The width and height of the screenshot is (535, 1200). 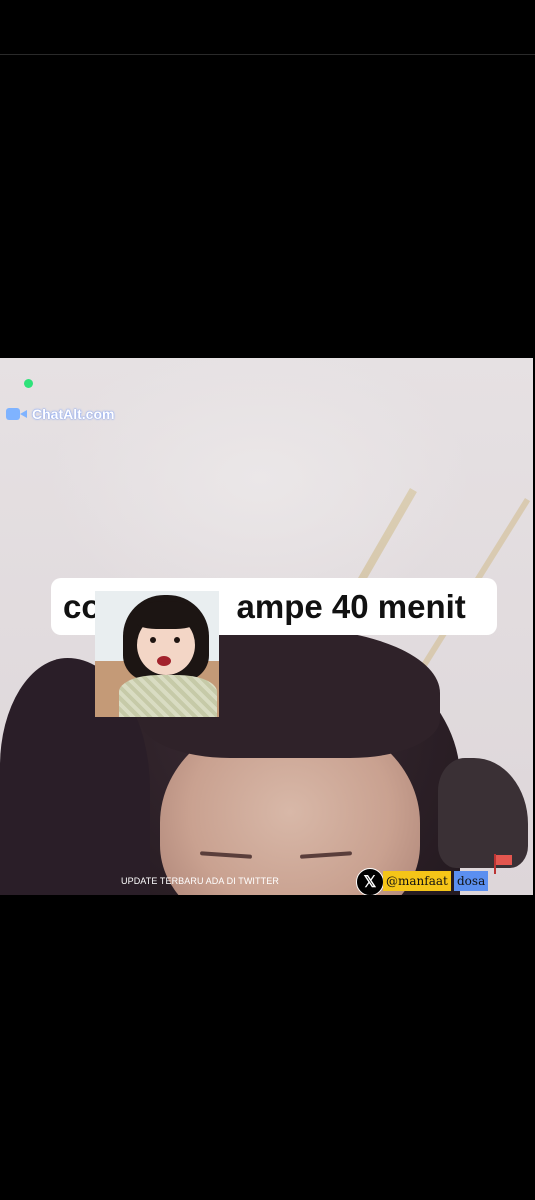 What do you see at coordinates (17, 414) in the screenshot?
I see `video-camera-icon` at bounding box center [17, 414].